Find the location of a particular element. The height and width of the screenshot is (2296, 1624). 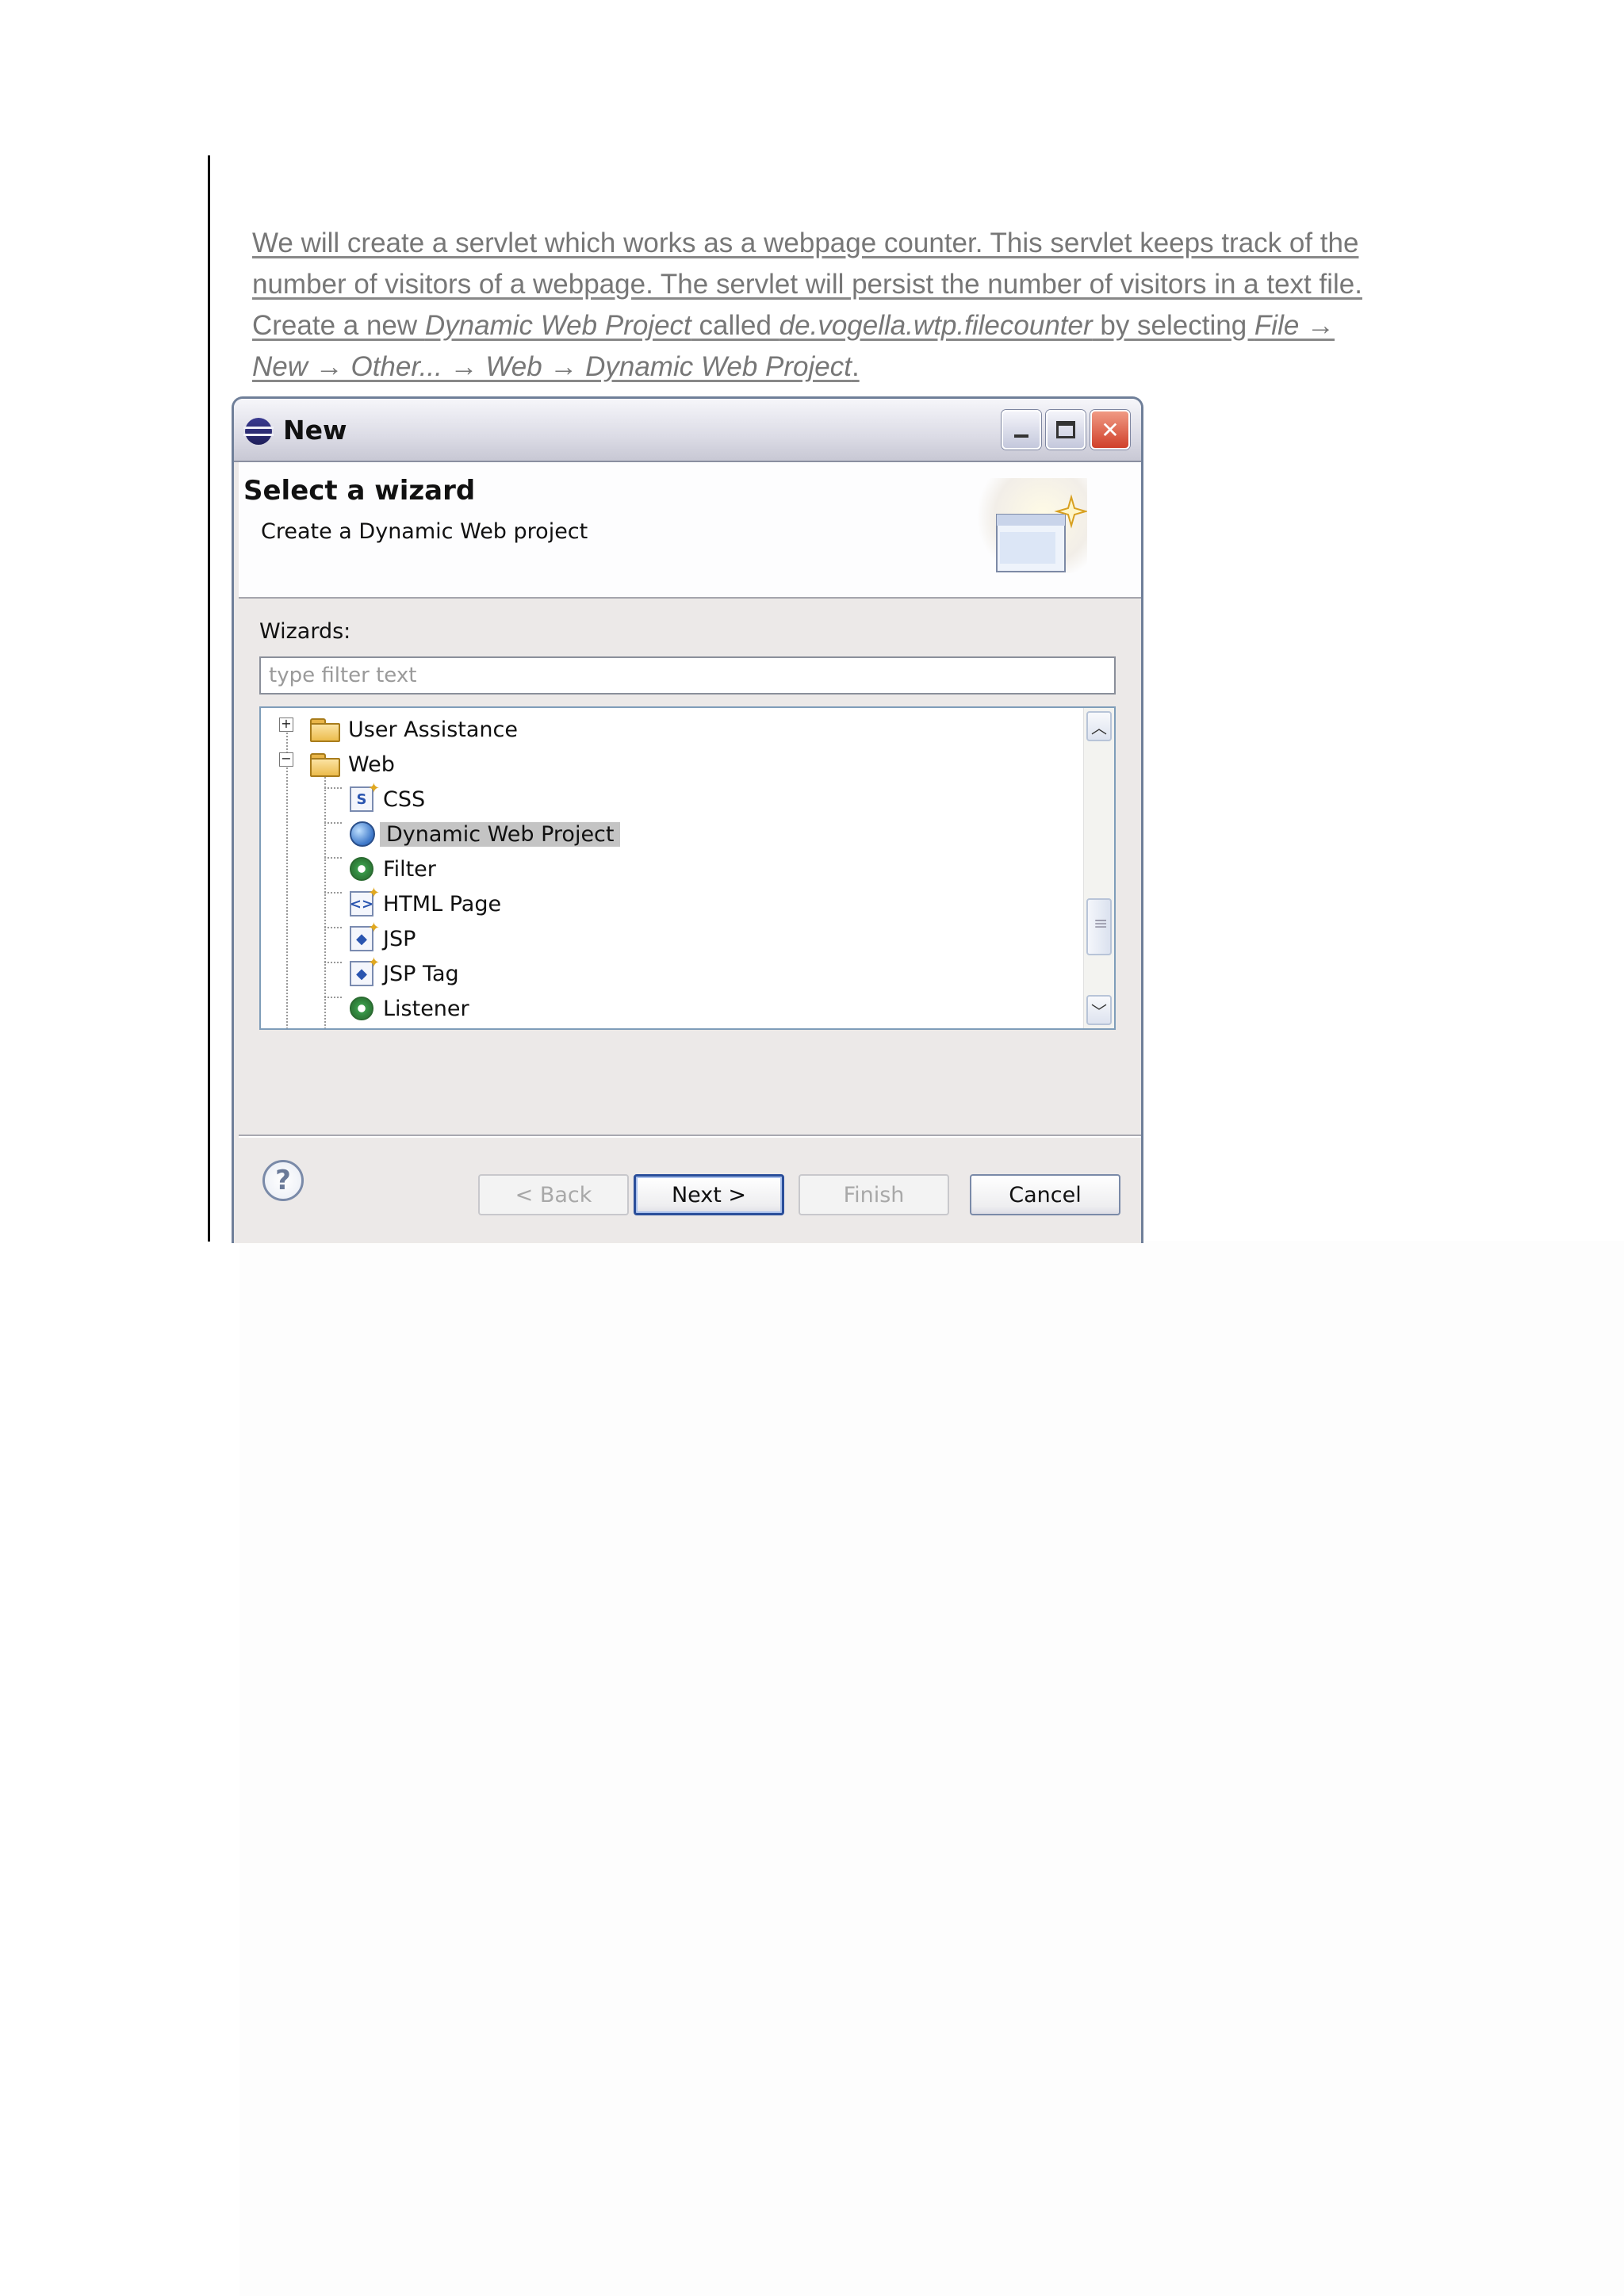

scroll-thumb is located at coordinates (1099, 927).